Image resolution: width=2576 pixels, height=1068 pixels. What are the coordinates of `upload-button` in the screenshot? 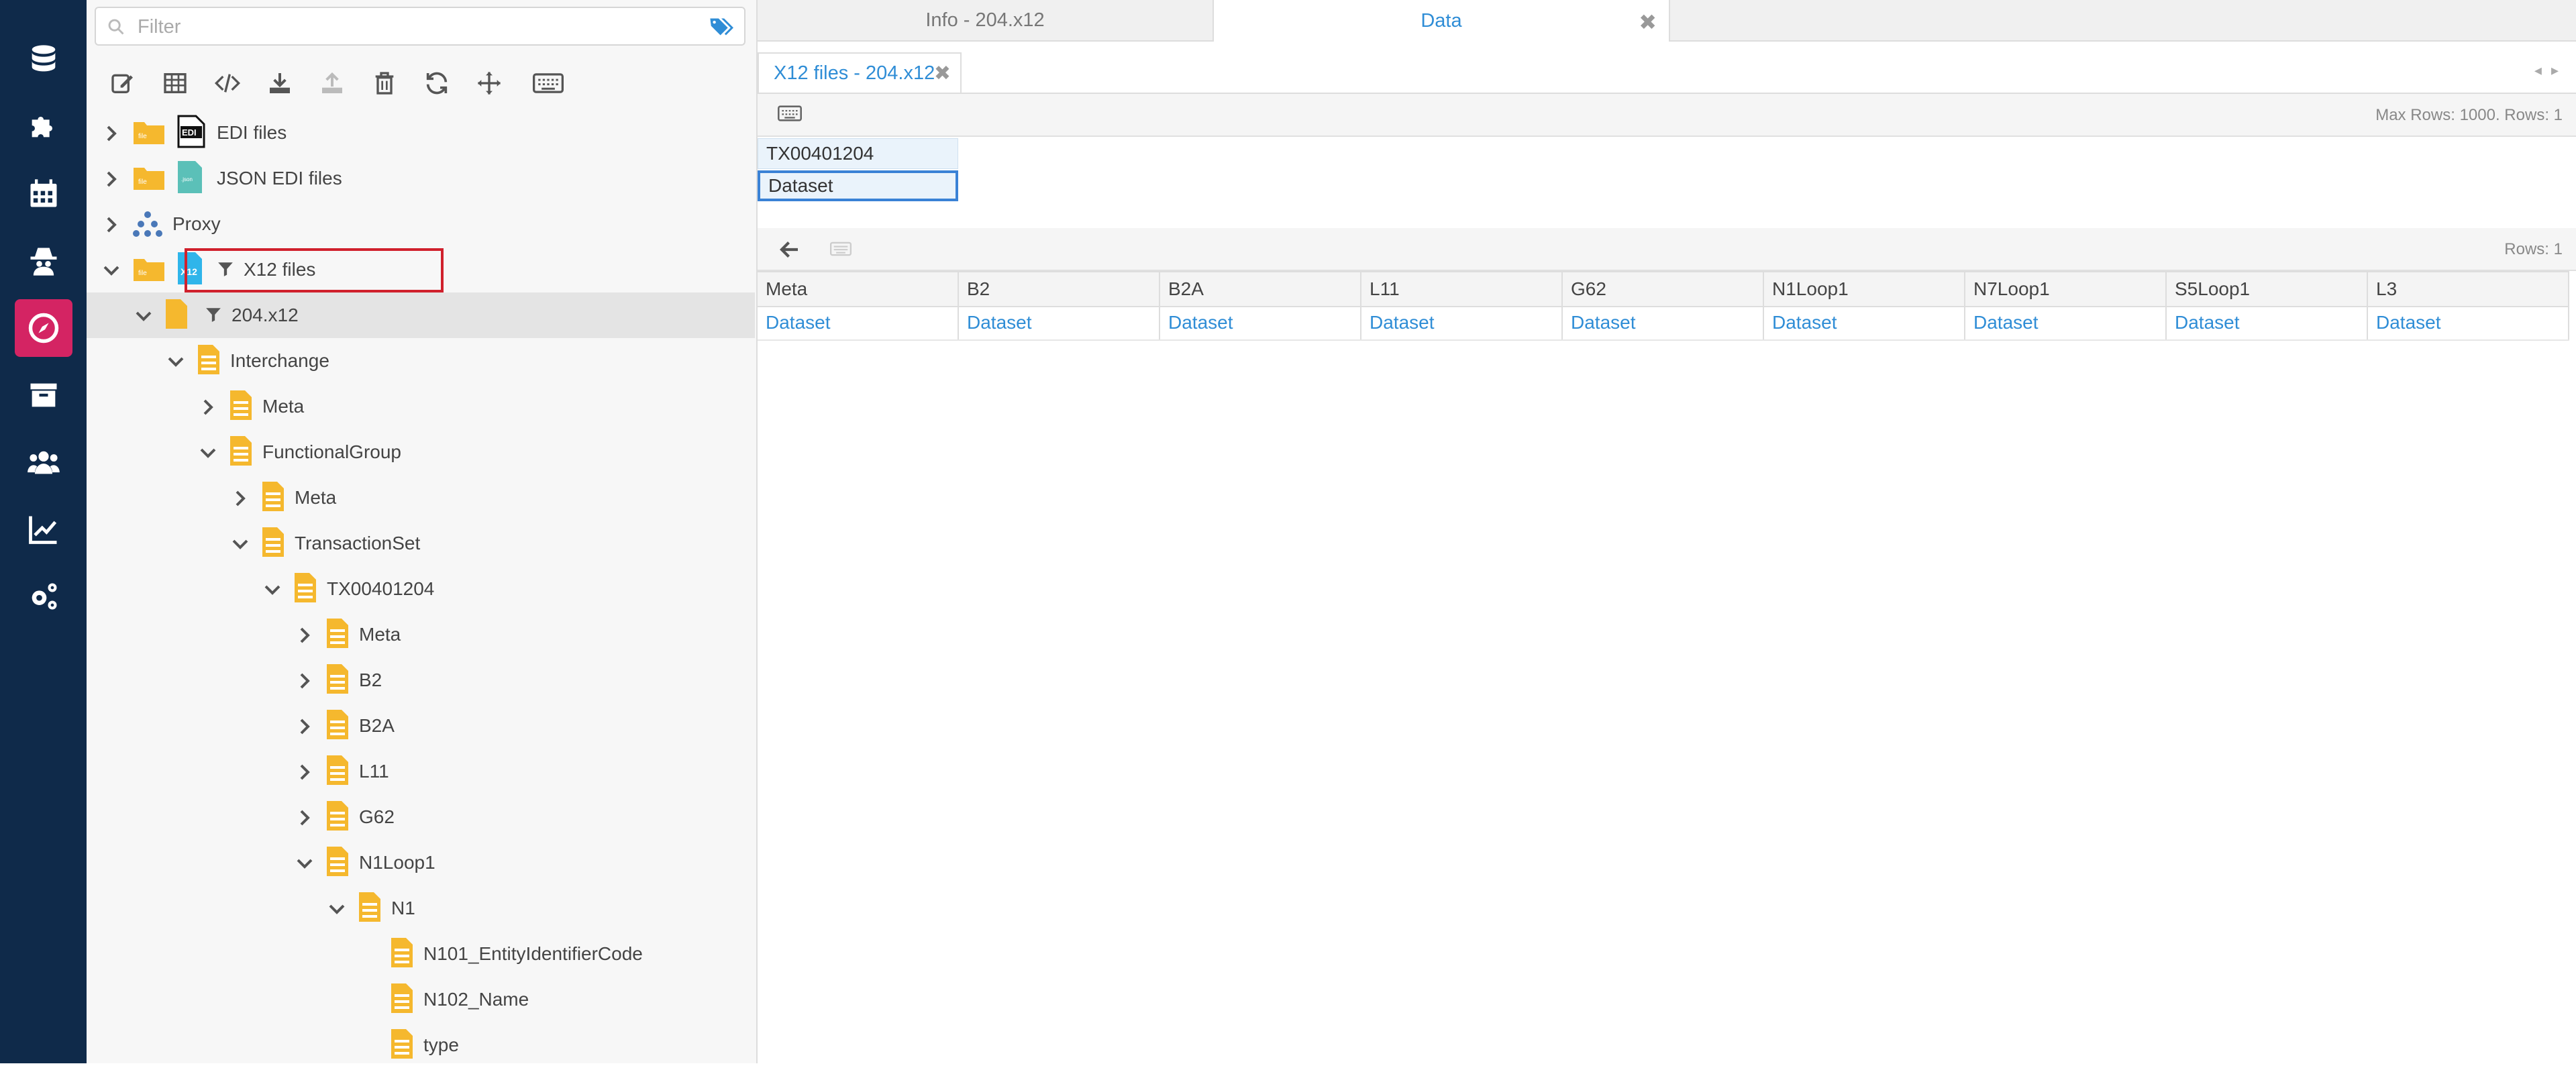 It's located at (332, 83).